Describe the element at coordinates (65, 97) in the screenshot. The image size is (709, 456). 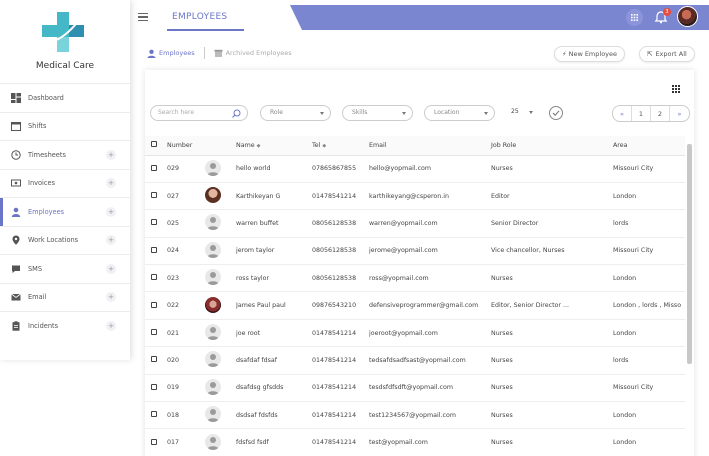
I see `sidebar-item-dashboard: Dashboard` at that location.